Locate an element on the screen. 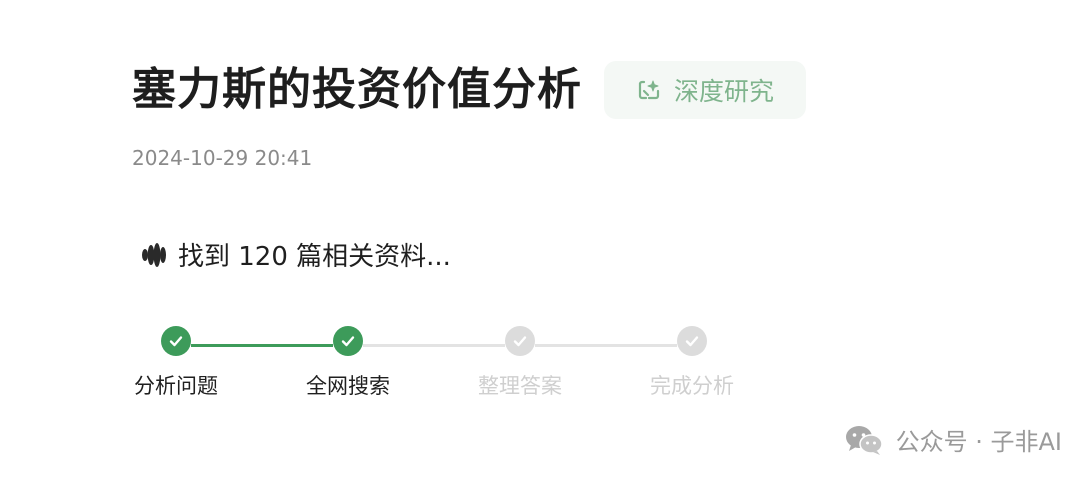 The height and width of the screenshot is (486, 1080). timestamp: 2024-10-29 20:41 is located at coordinates (222, 158).